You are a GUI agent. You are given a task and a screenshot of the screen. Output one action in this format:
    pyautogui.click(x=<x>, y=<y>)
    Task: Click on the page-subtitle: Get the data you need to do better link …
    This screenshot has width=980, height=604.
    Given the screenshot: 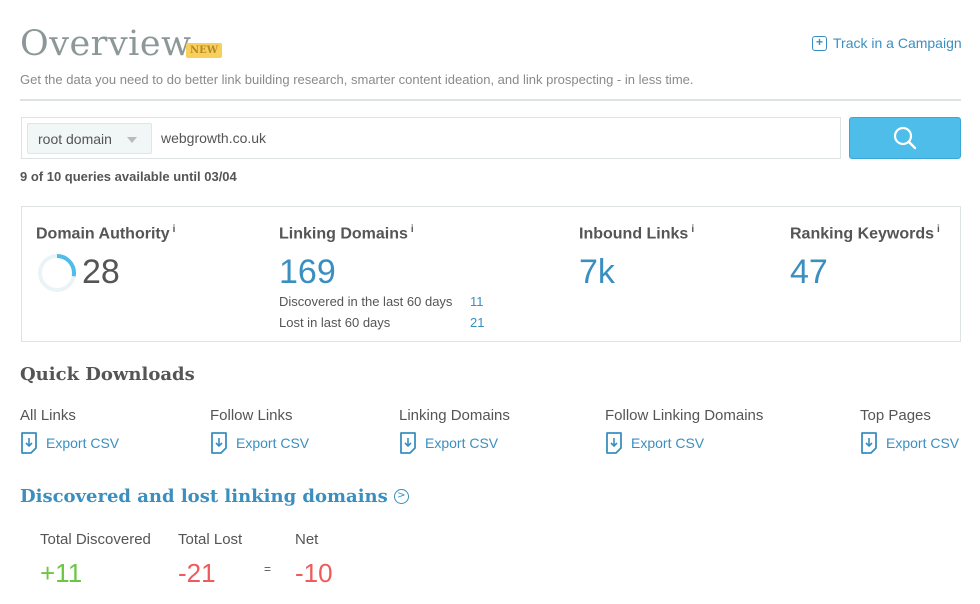 What is the action you would take?
    pyautogui.click(x=357, y=79)
    